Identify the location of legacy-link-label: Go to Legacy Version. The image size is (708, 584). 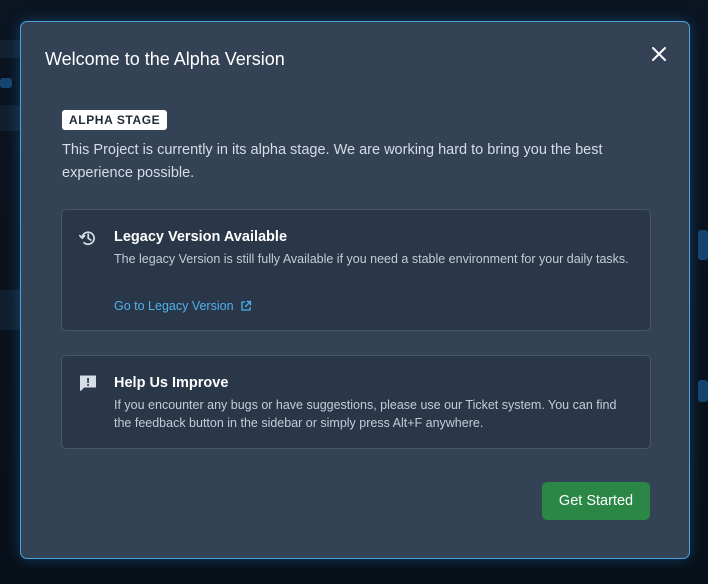
(174, 306).